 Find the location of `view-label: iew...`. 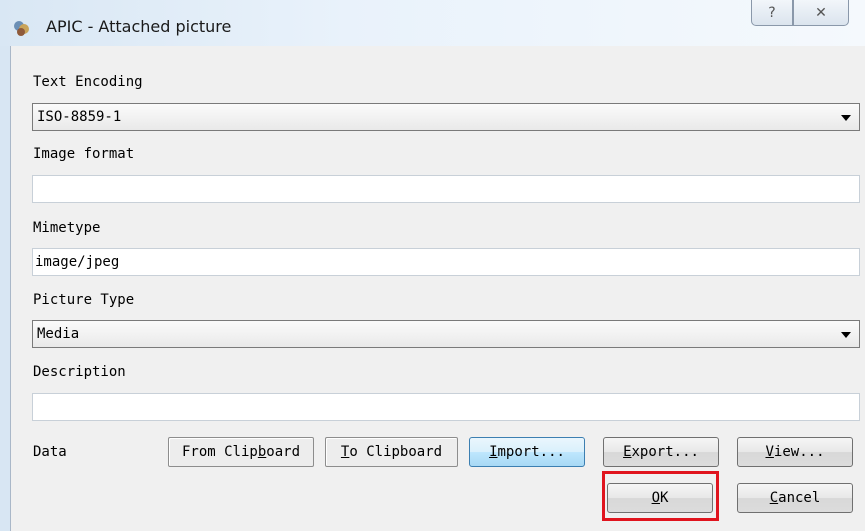

view-label: iew... is located at coordinates (799, 452).